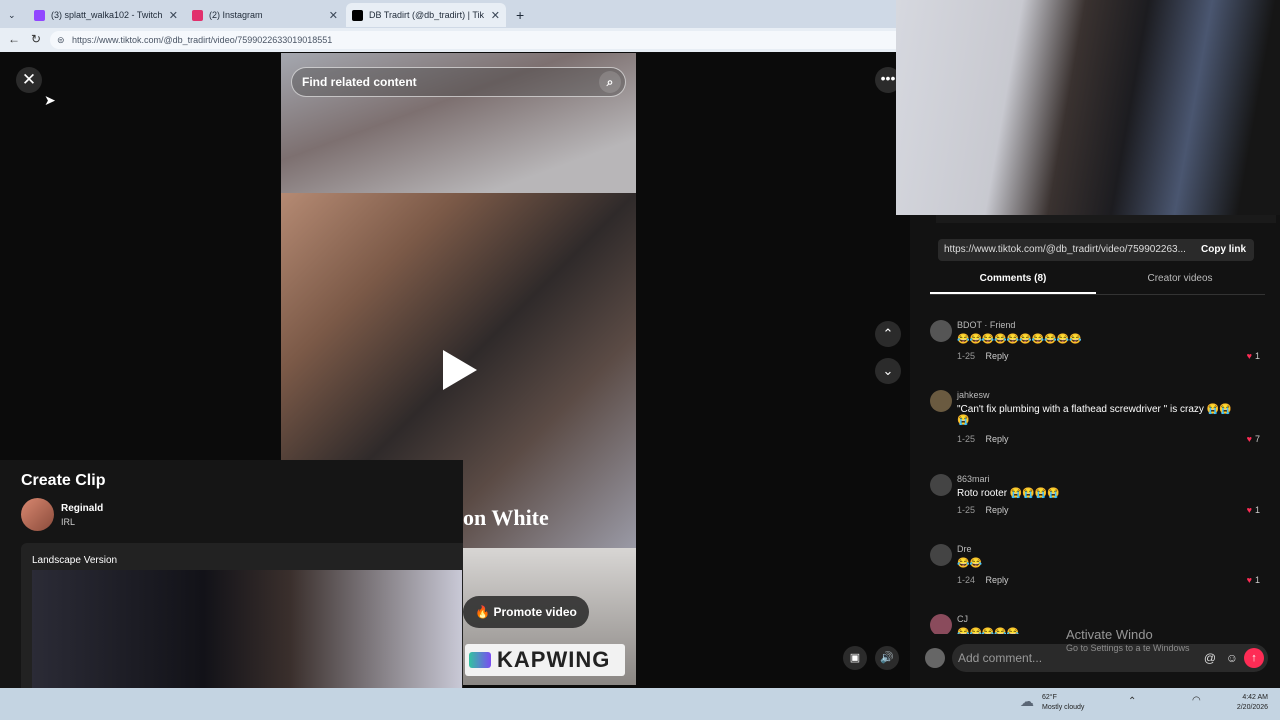 This screenshot has height=720, width=1280. Describe the element at coordinates (888, 371) in the screenshot. I see `chevron-down-icon: ⌄` at that location.